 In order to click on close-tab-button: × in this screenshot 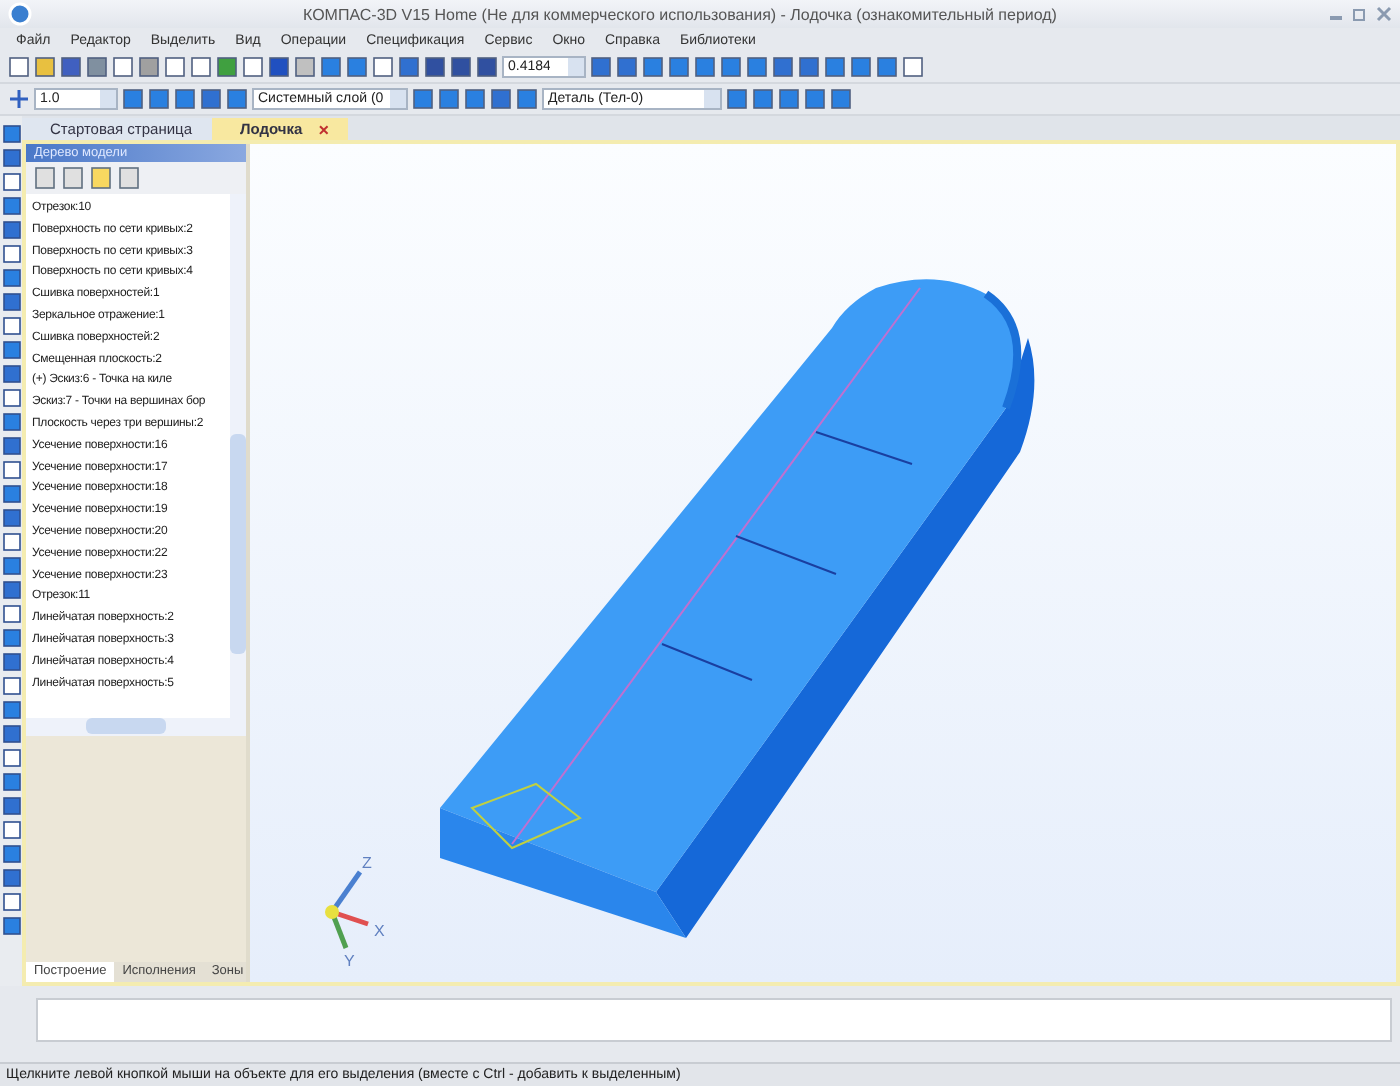, I will do `click(323, 129)`.